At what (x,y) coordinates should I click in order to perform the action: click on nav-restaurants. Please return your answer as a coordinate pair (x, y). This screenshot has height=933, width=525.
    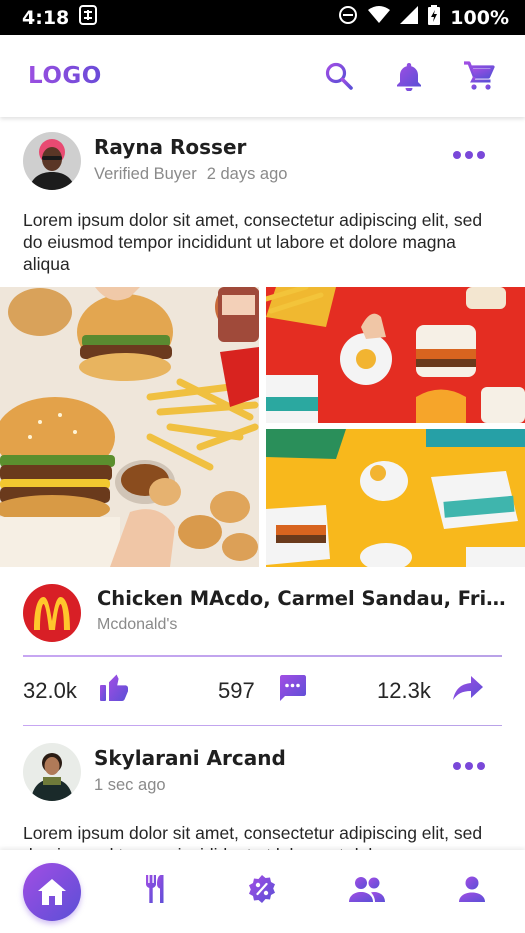
    Looking at the image, I should click on (157, 891).